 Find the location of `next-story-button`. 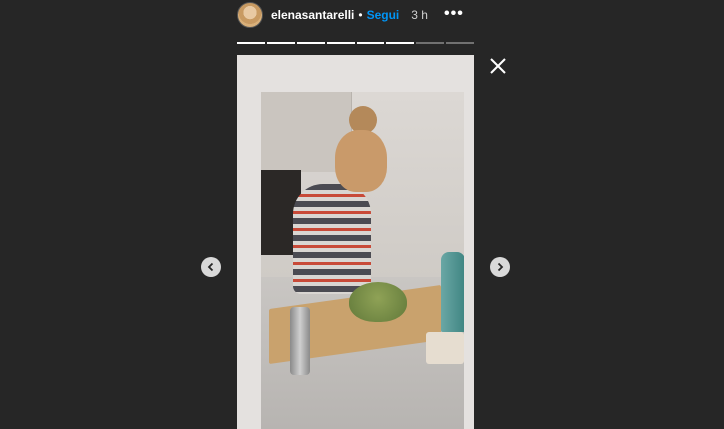

next-story-button is located at coordinates (500, 267).